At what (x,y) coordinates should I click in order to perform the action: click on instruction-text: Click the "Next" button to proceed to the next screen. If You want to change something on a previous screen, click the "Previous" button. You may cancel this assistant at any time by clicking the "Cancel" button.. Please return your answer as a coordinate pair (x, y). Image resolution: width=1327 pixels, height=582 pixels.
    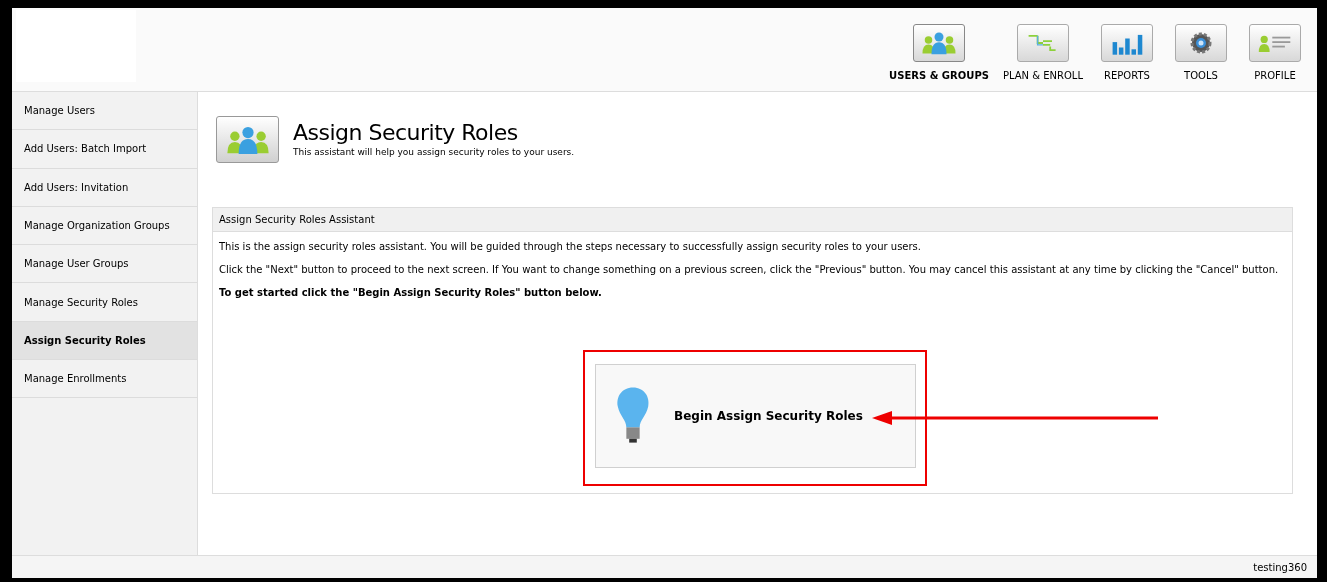
    Looking at the image, I should click on (749, 269).